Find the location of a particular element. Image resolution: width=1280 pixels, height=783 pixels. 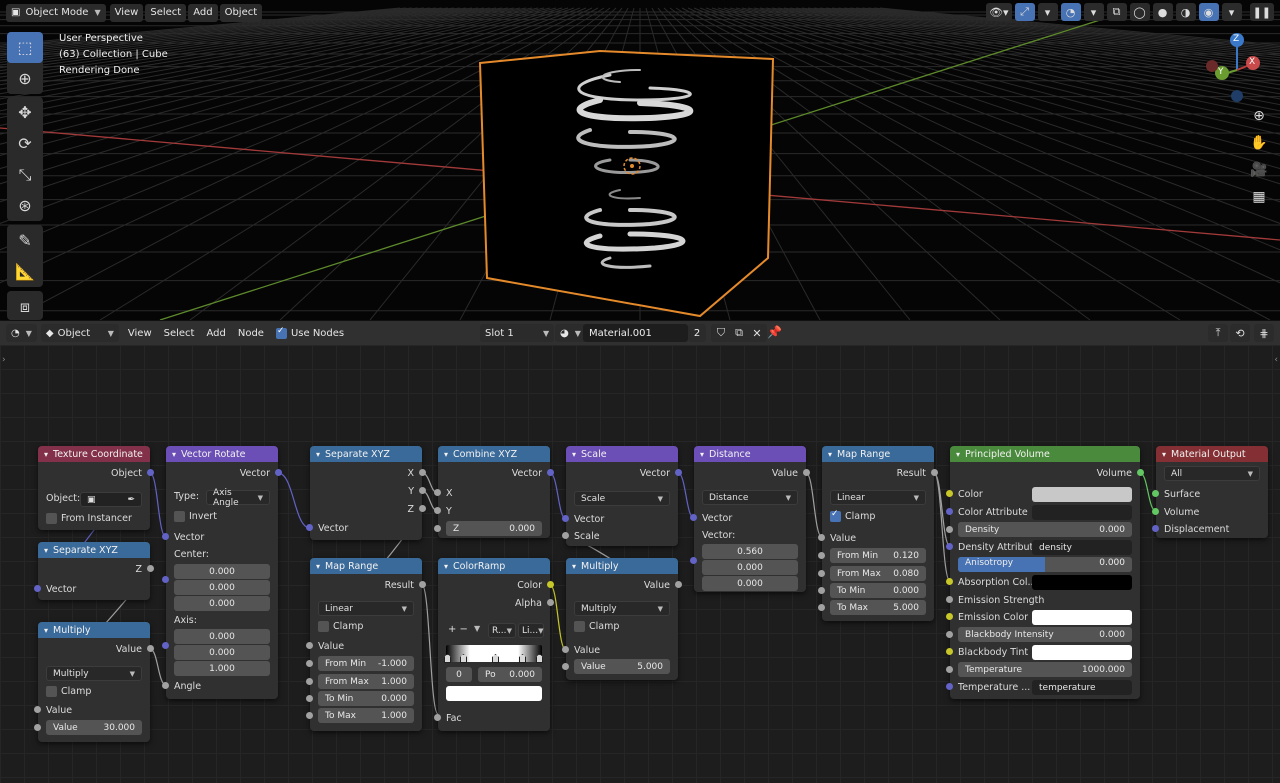

rotate-icon: ⟳ is located at coordinates (25, 143).